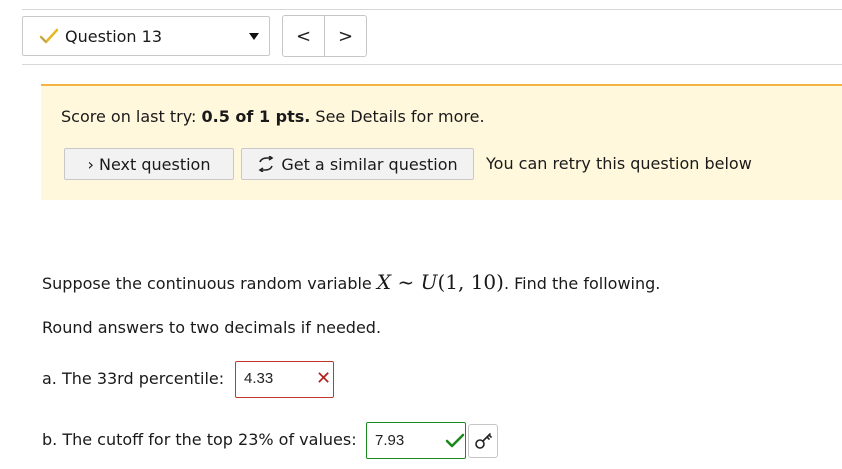  I want to click on part-a-answer-input: 4.33 ✕, so click(284, 379).